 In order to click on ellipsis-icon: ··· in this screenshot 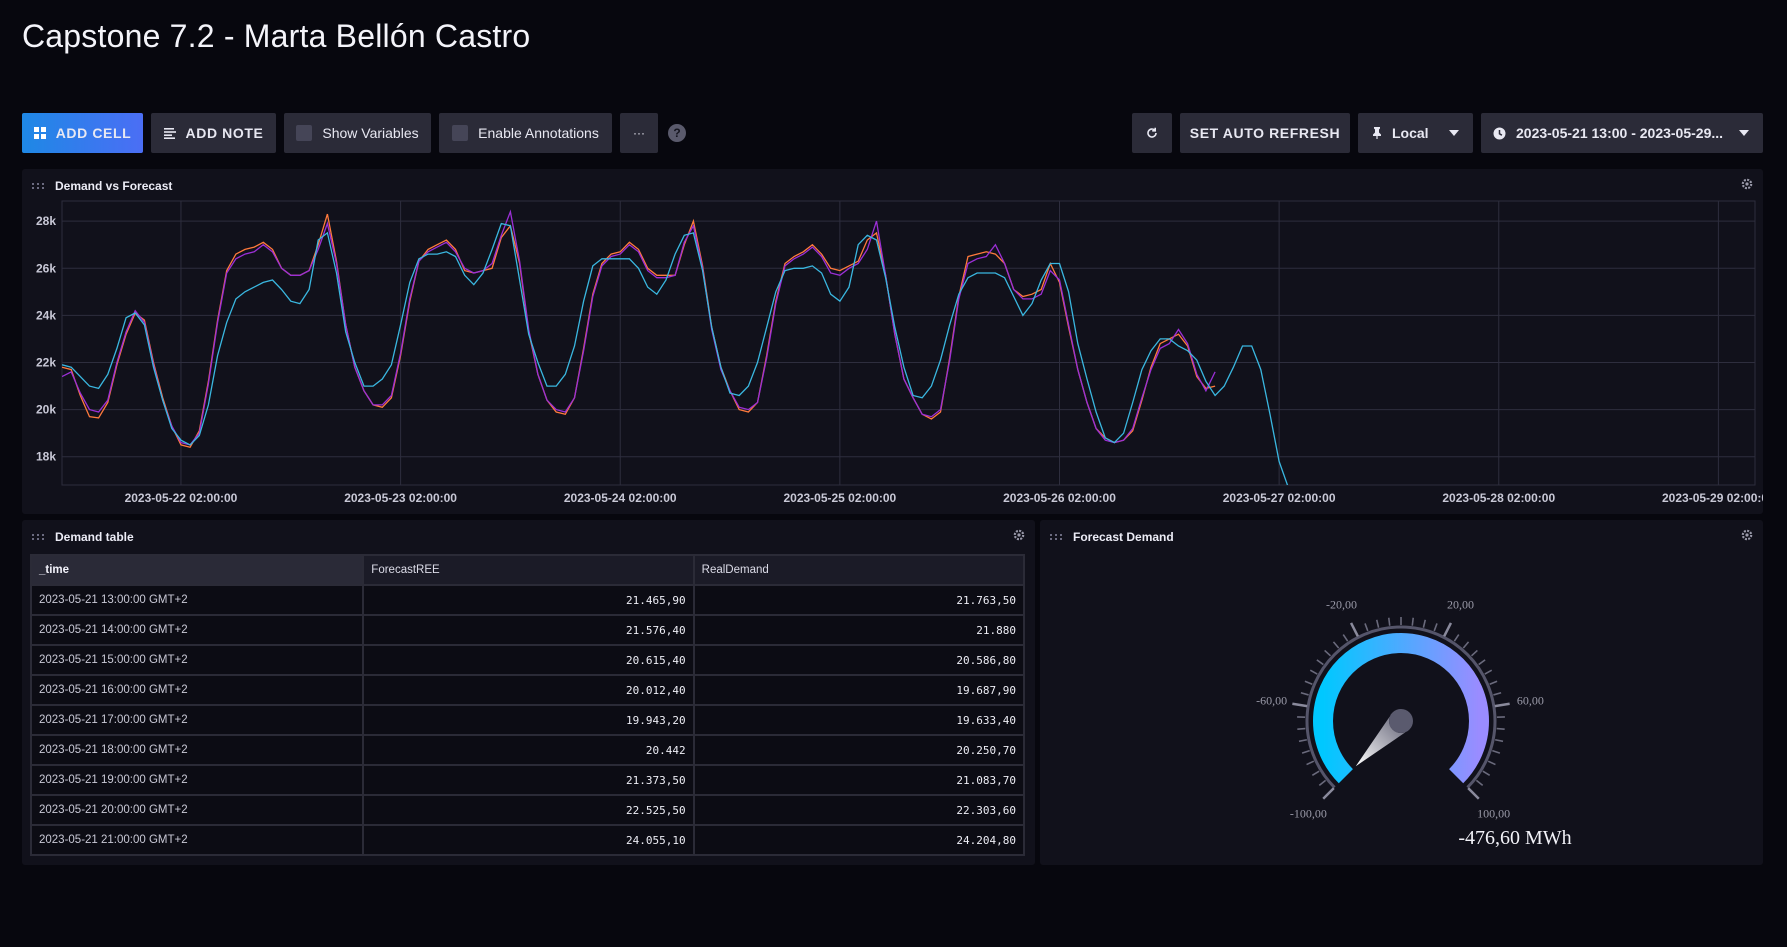, I will do `click(639, 133)`.